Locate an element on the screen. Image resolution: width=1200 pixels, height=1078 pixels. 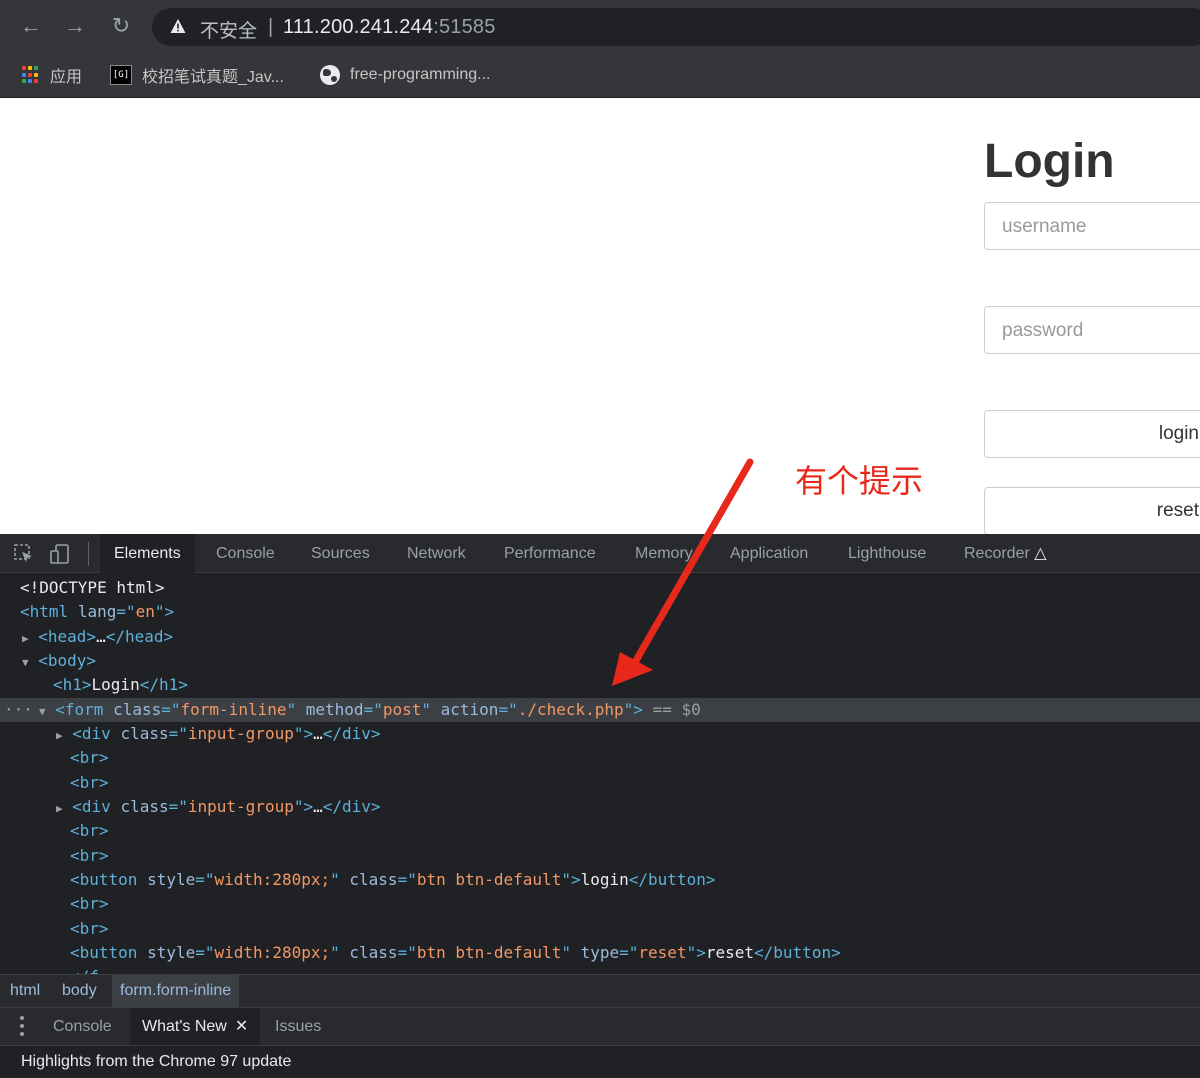
selected-node-marker: == $0 is located at coordinates (676, 709).